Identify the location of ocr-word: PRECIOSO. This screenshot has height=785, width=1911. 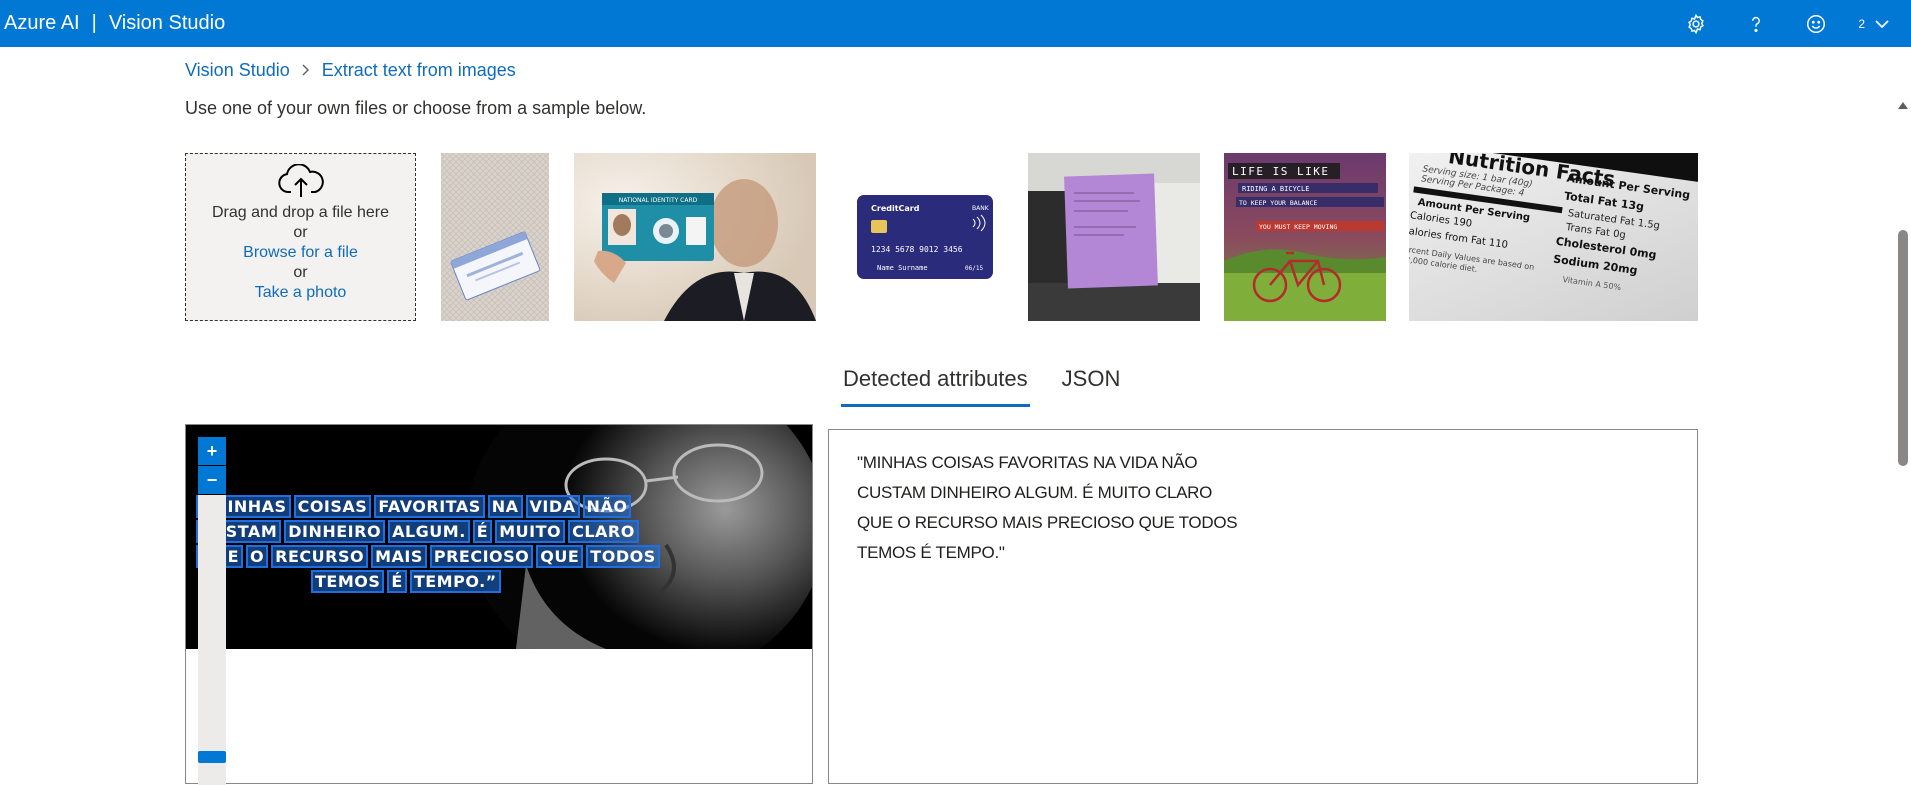
(481, 556).